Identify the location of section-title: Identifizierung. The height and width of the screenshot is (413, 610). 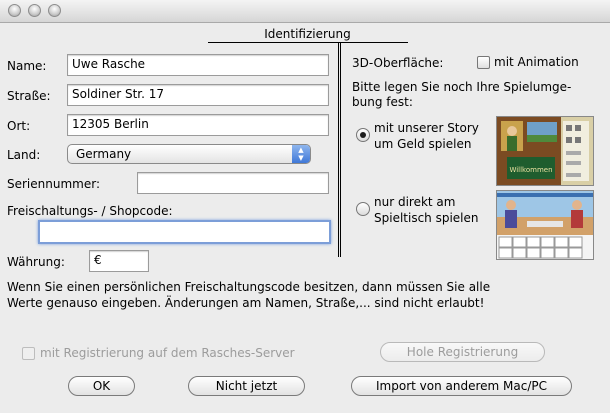
(307, 34).